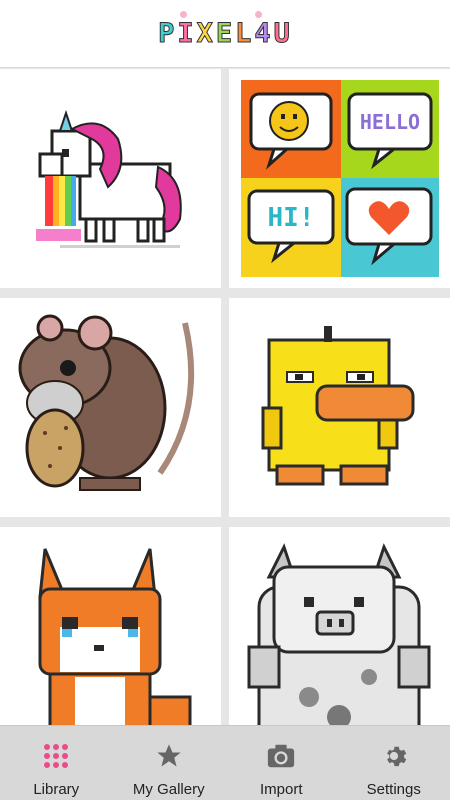  What do you see at coordinates (282, 34) in the screenshot?
I see `logo-letter: U` at bounding box center [282, 34].